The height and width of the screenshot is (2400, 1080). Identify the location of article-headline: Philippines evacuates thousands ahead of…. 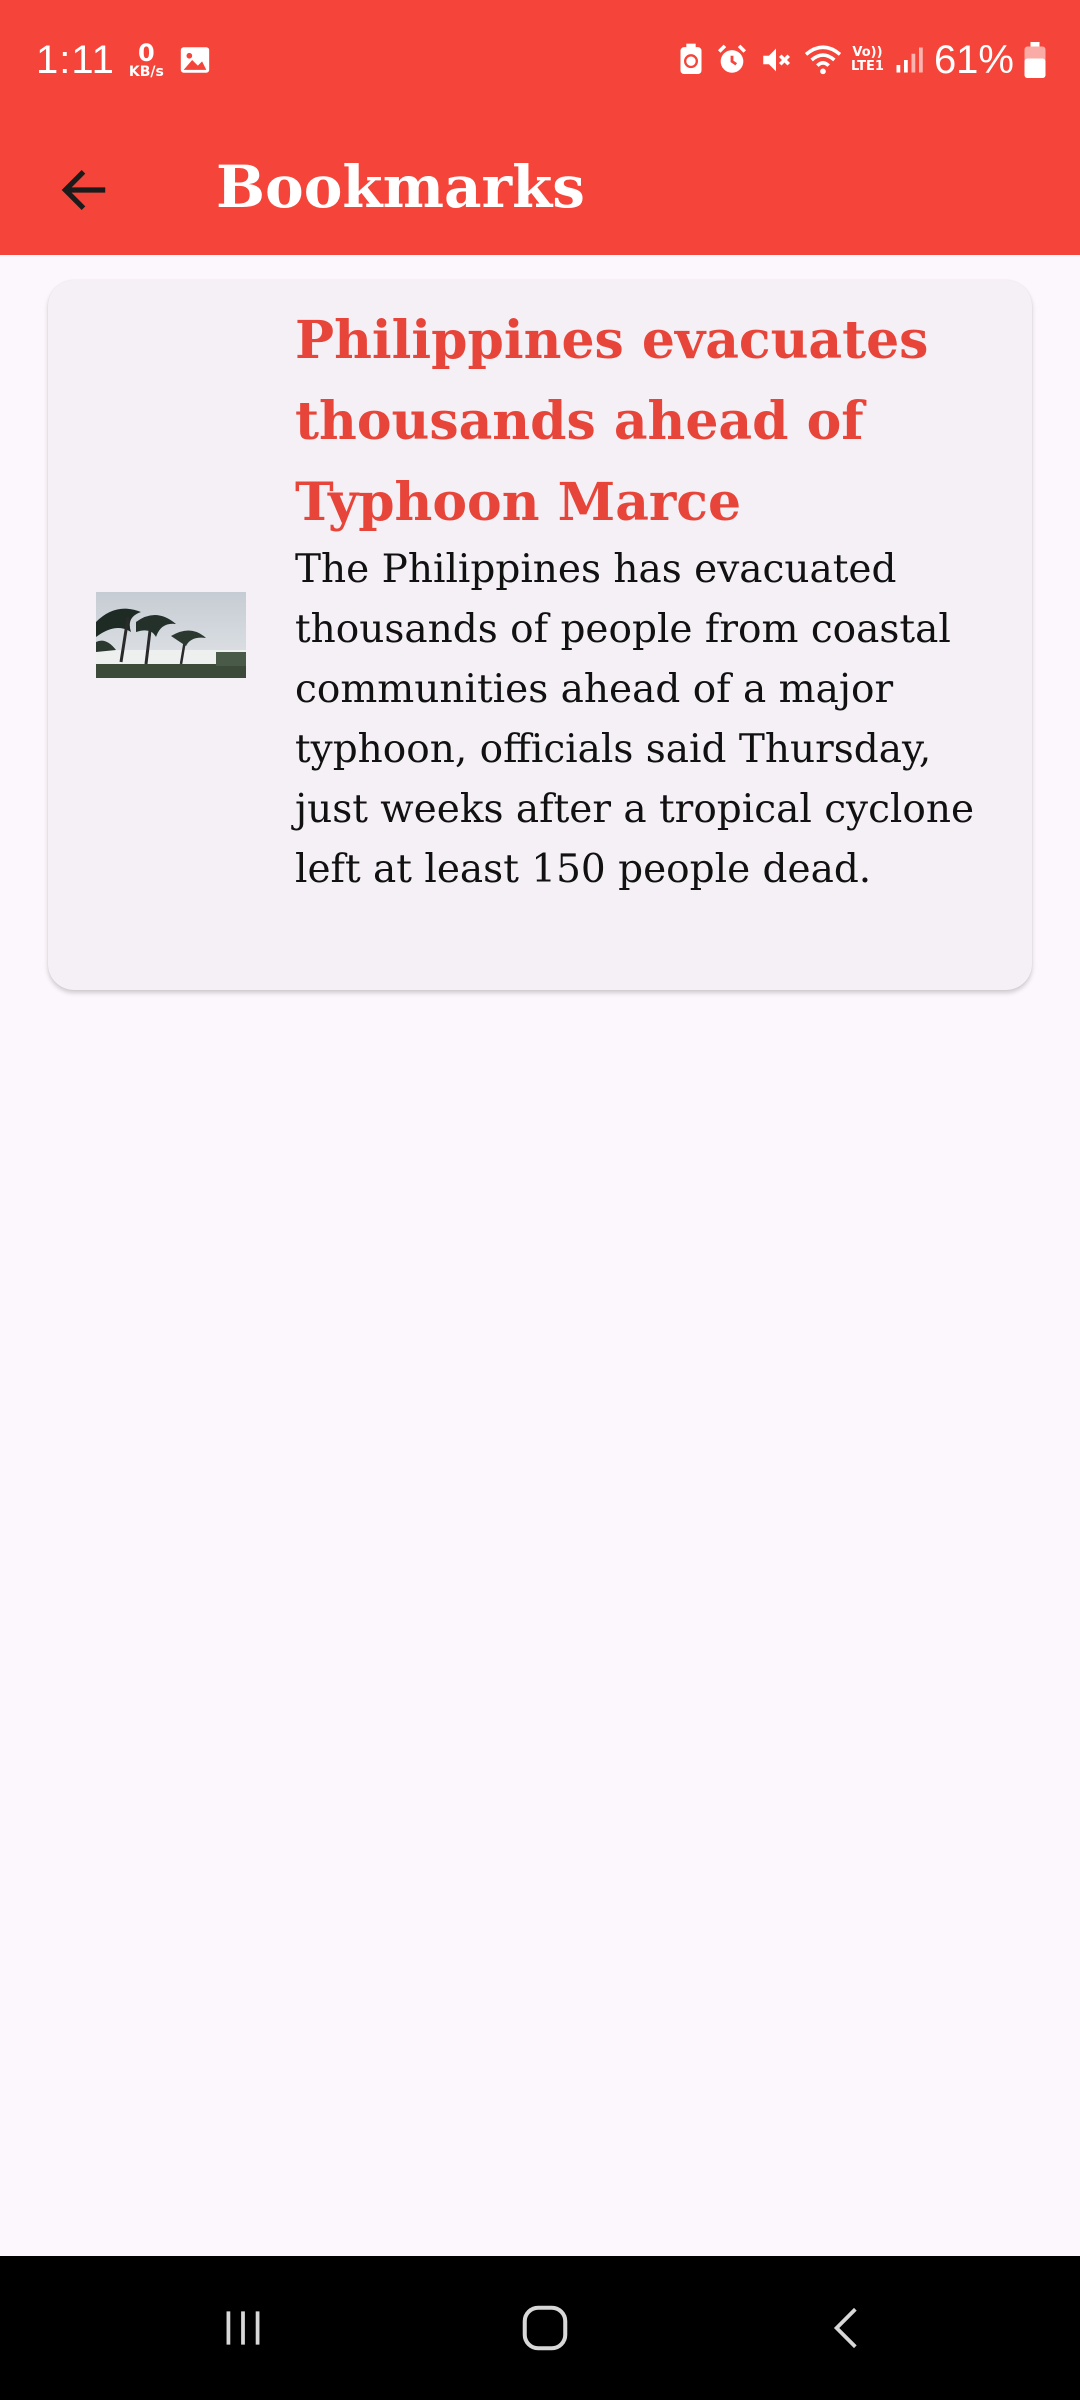
(645, 421).